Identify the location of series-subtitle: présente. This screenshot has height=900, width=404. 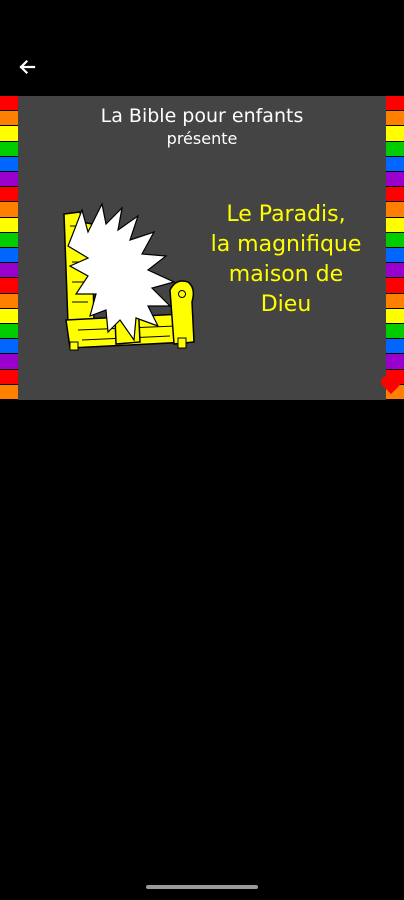
(202, 138).